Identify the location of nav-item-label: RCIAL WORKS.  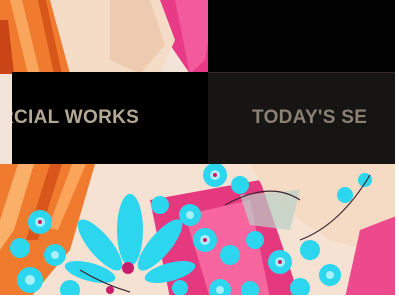
(76, 117).